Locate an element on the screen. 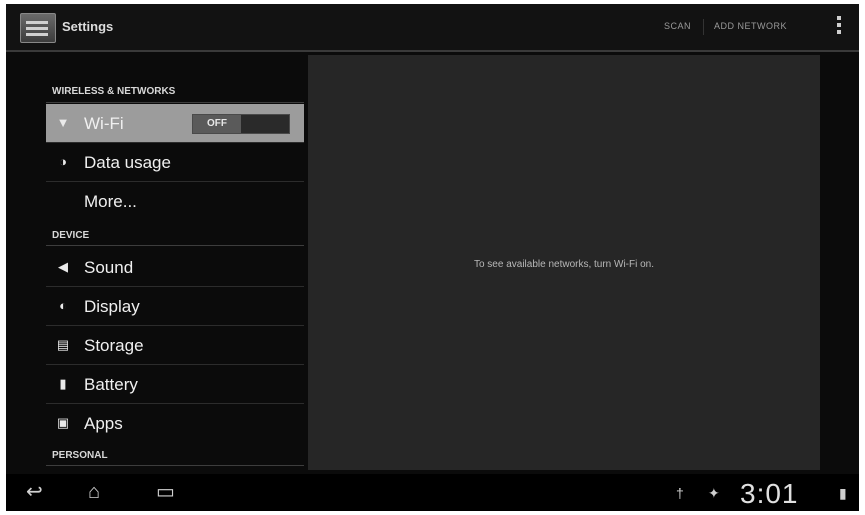 Image resolution: width=865 pixels, height=515 pixels. settings-item-label: Storage is located at coordinates (114, 345).